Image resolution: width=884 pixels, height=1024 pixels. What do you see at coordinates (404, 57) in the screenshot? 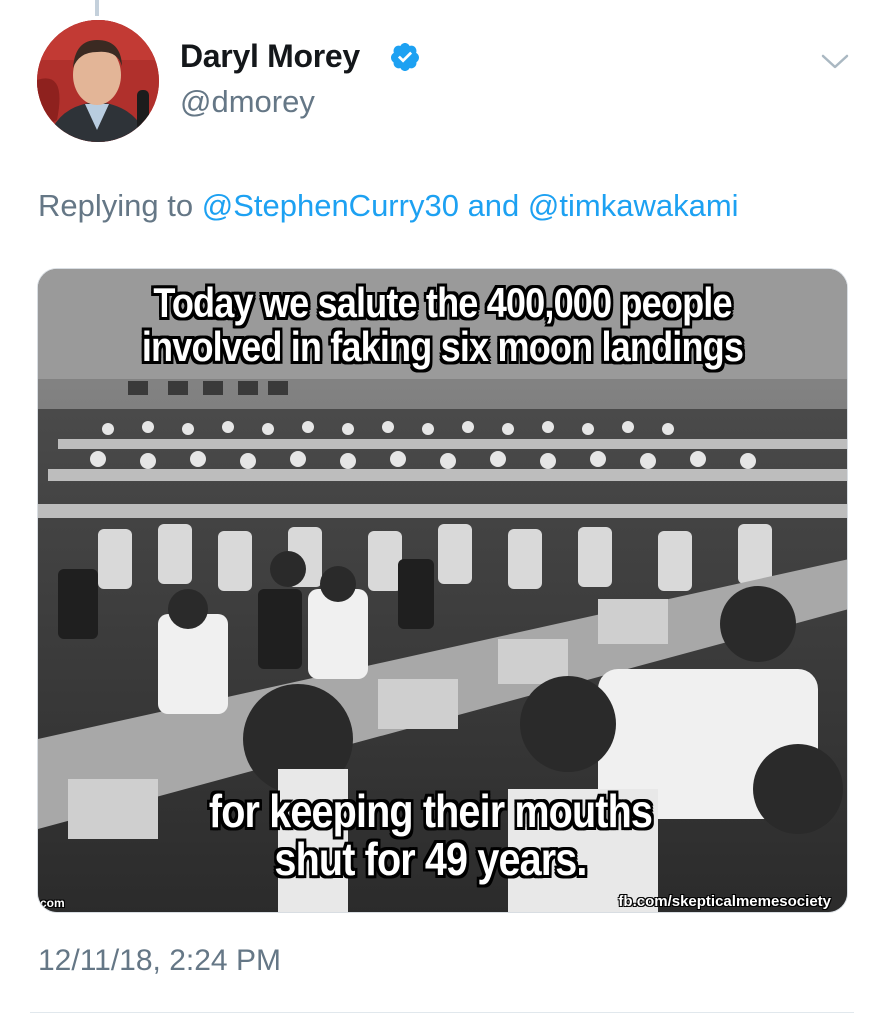
I see `verified-badge-icon` at bounding box center [404, 57].